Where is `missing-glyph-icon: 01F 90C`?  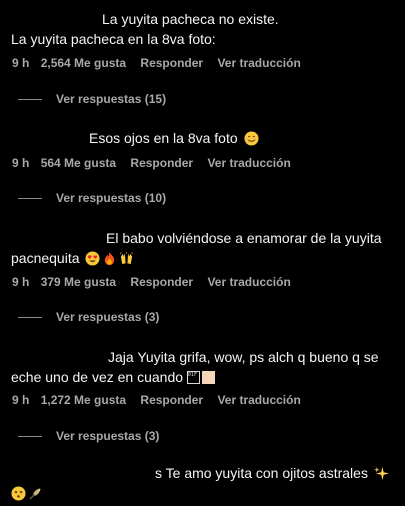 missing-glyph-icon: 01F 90C is located at coordinates (193, 377).